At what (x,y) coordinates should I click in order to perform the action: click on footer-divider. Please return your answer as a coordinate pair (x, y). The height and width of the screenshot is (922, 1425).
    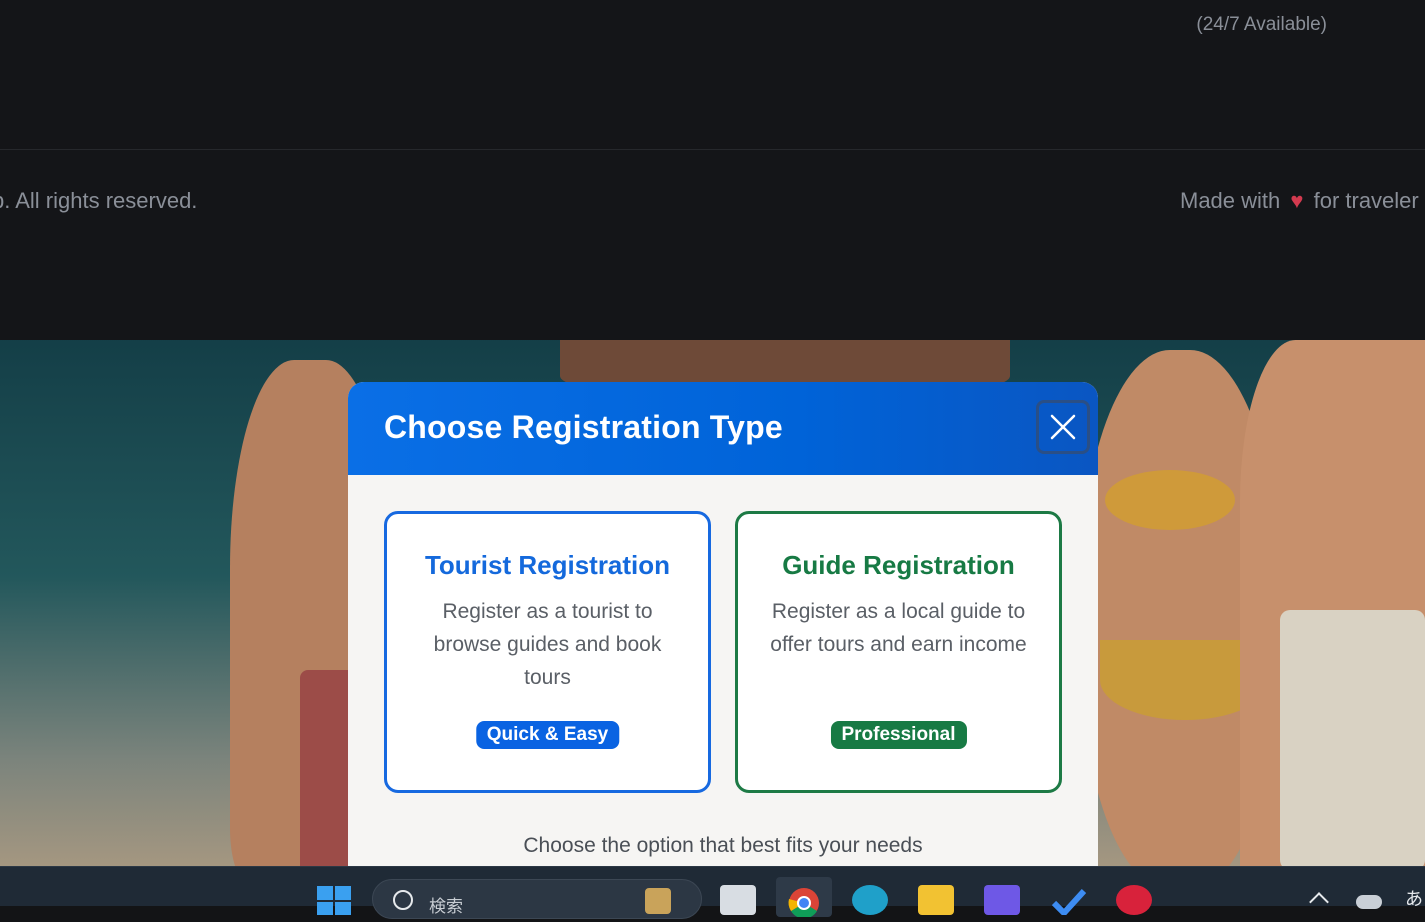
    Looking at the image, I should click on (712, 149).